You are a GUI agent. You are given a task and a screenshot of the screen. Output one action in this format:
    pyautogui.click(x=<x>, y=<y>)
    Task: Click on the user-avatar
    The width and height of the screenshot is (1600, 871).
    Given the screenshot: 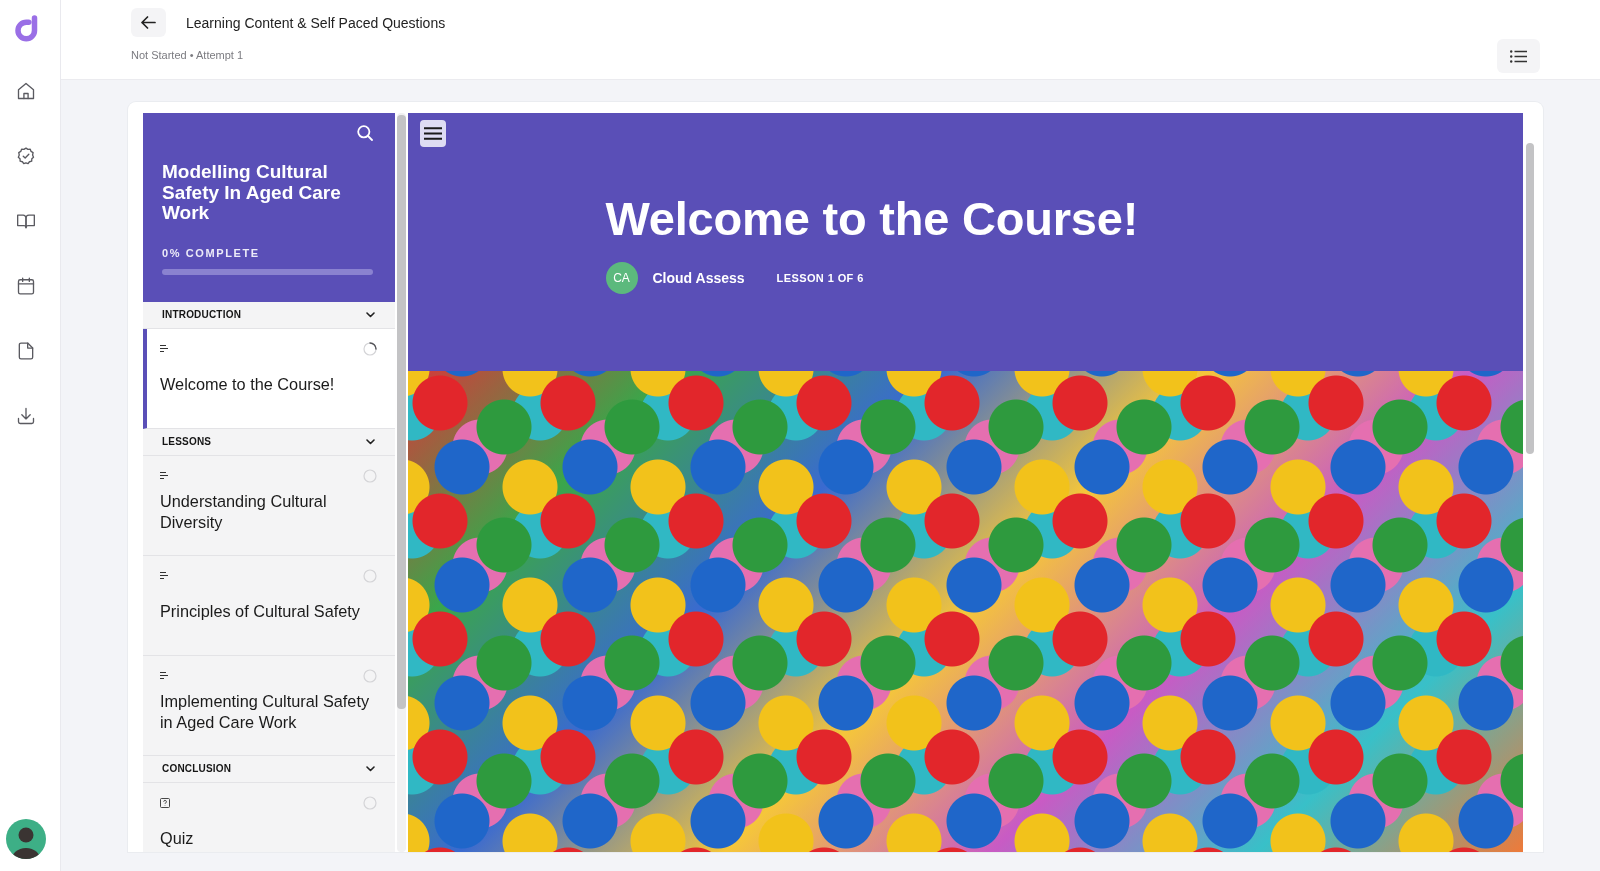 What is the action you would take?
    pyautogui.click(x=26, y=839)
    